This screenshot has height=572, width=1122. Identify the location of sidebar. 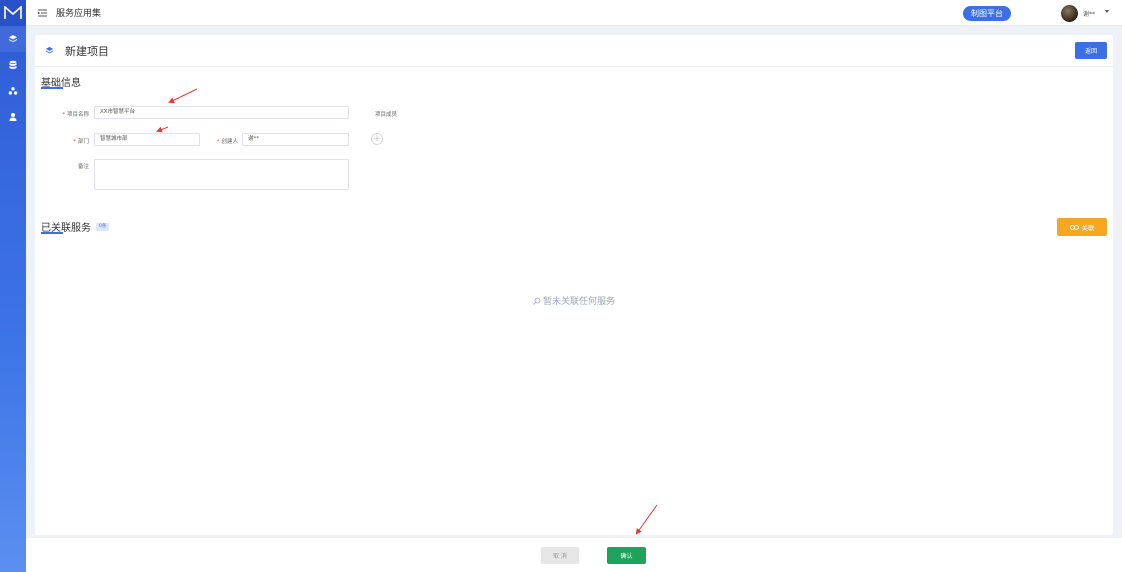
(13, 286).